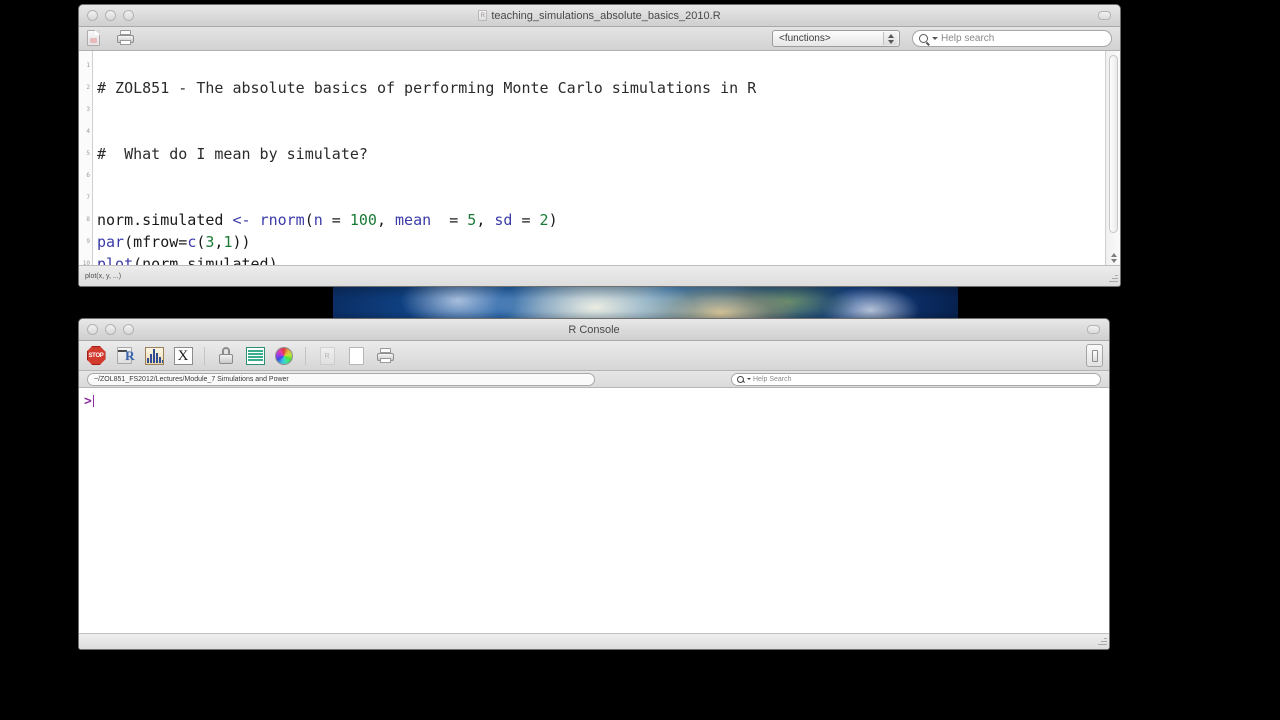  I want to click on editor-toolbar-toggle, so click(1104, 15).